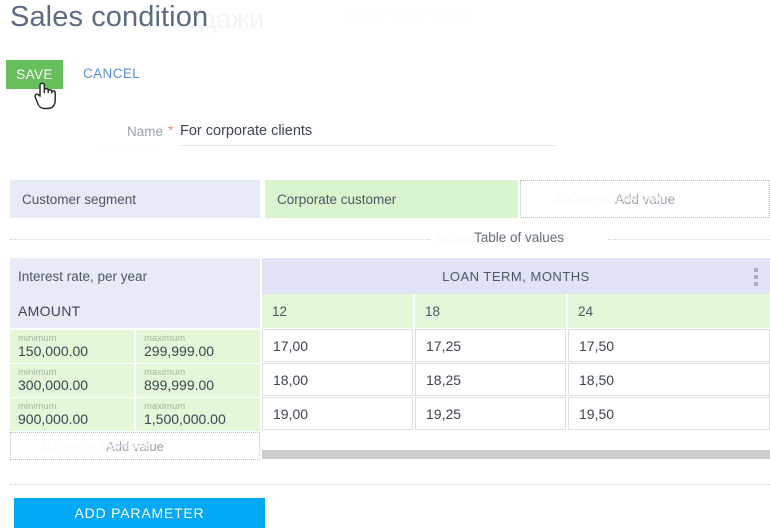 Image resolution: width=770 pixels, height=530 pixels. What do you see at coordinates (408, 15) in the screenshot?
I see `ghost-title-small-artifact: Лучший процент для вас` at bounding box center [408, 15].